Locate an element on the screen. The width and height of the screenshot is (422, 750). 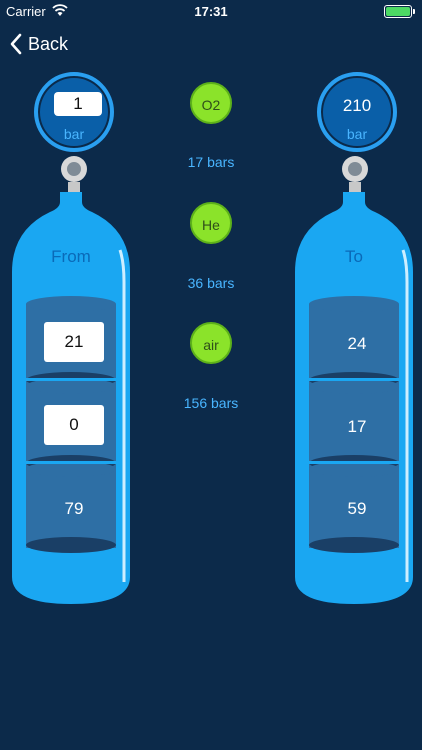
clock: 17:31 is located at coordinates (211, 11).